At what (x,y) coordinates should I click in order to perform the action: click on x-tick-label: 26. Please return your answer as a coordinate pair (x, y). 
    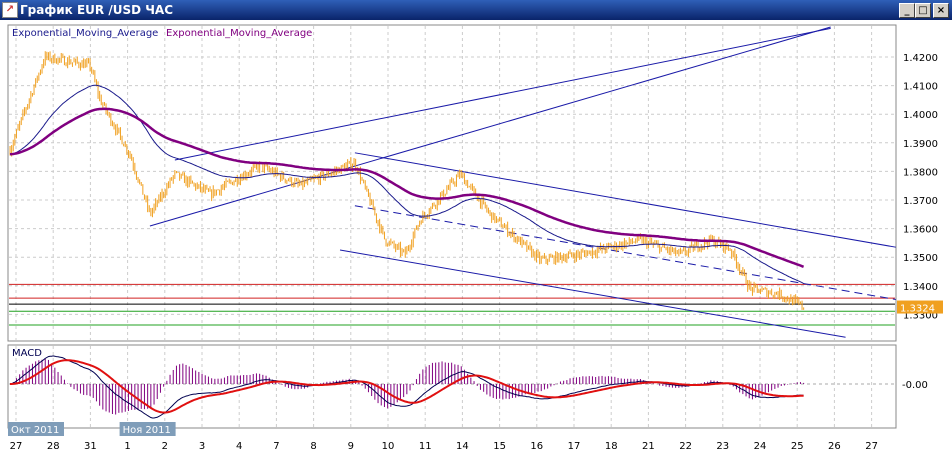
    Looking at the image, I should click on (834, 446).